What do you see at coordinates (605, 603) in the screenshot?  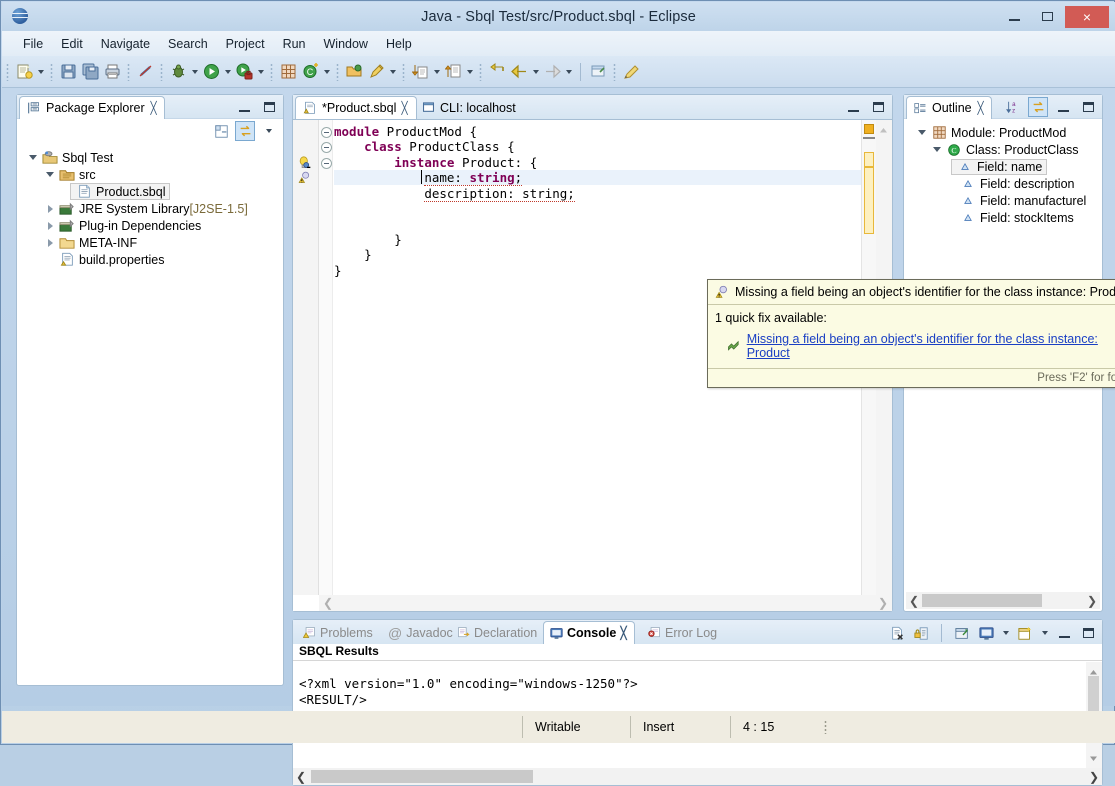 I see `editor-horizontal-scrollbar: ❮ ❯` at bounding box center [605, 603].